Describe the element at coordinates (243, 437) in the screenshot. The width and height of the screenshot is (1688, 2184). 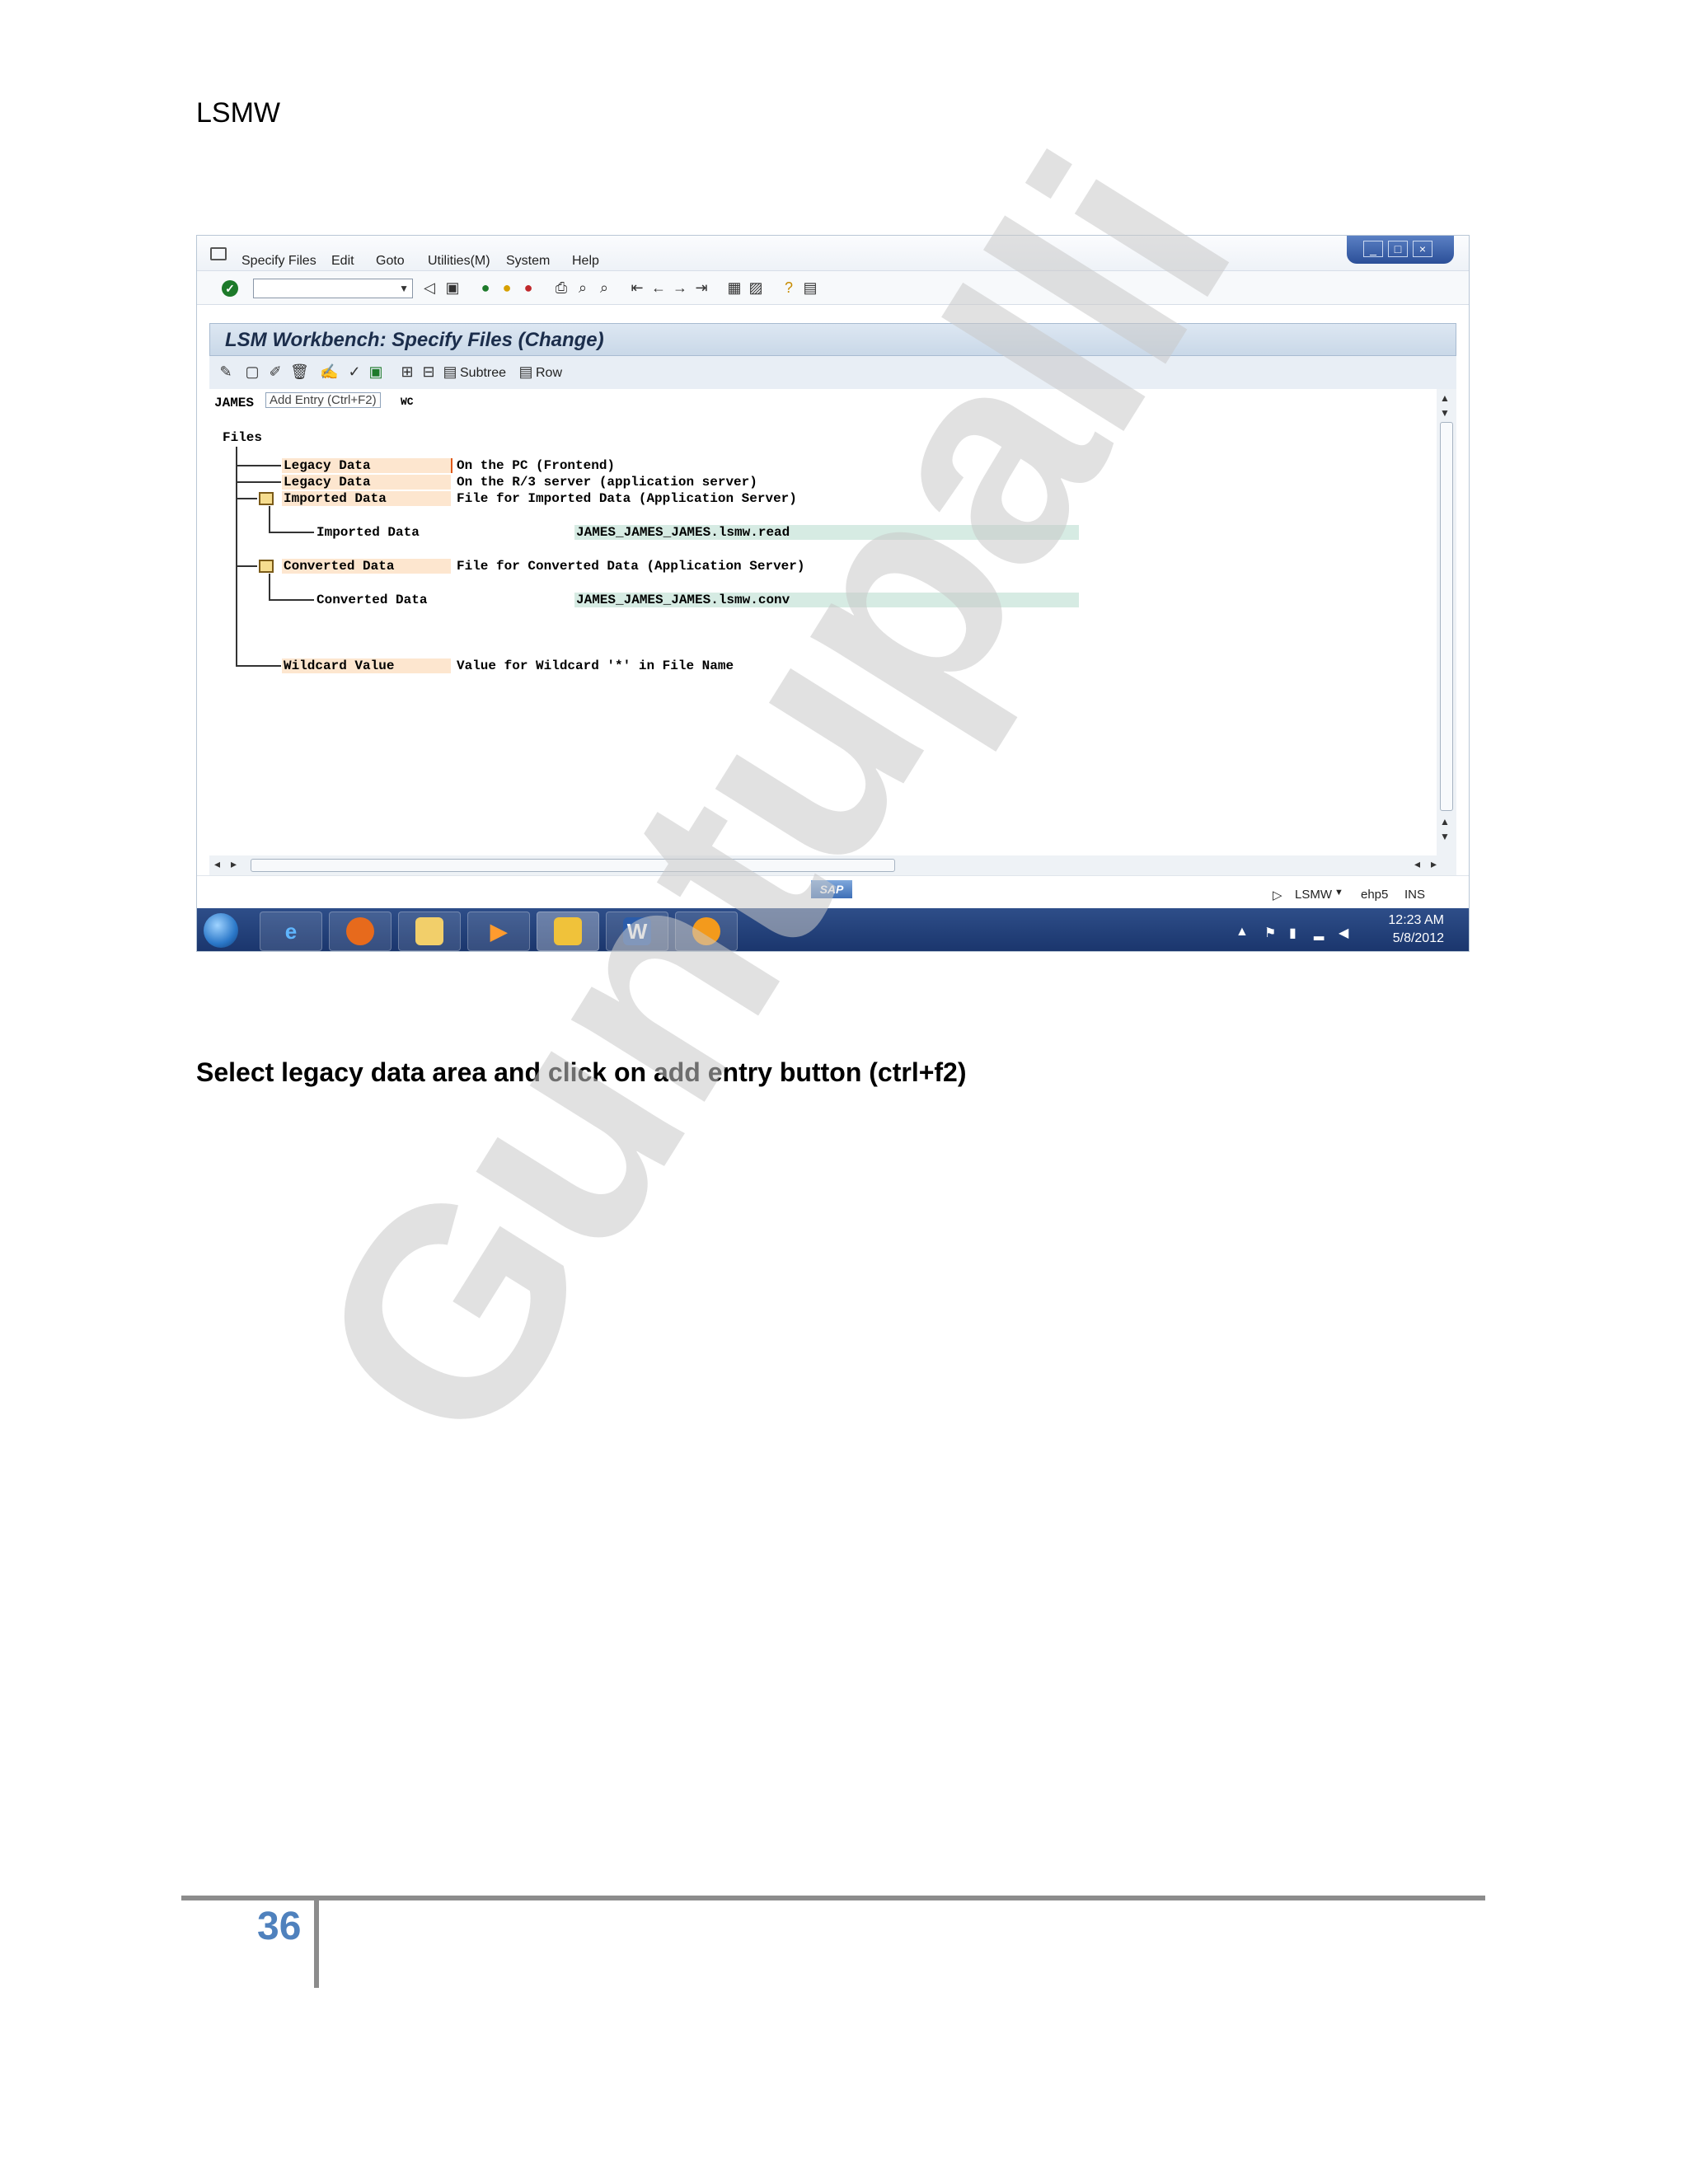
I see `files-heading: Files` at that location.